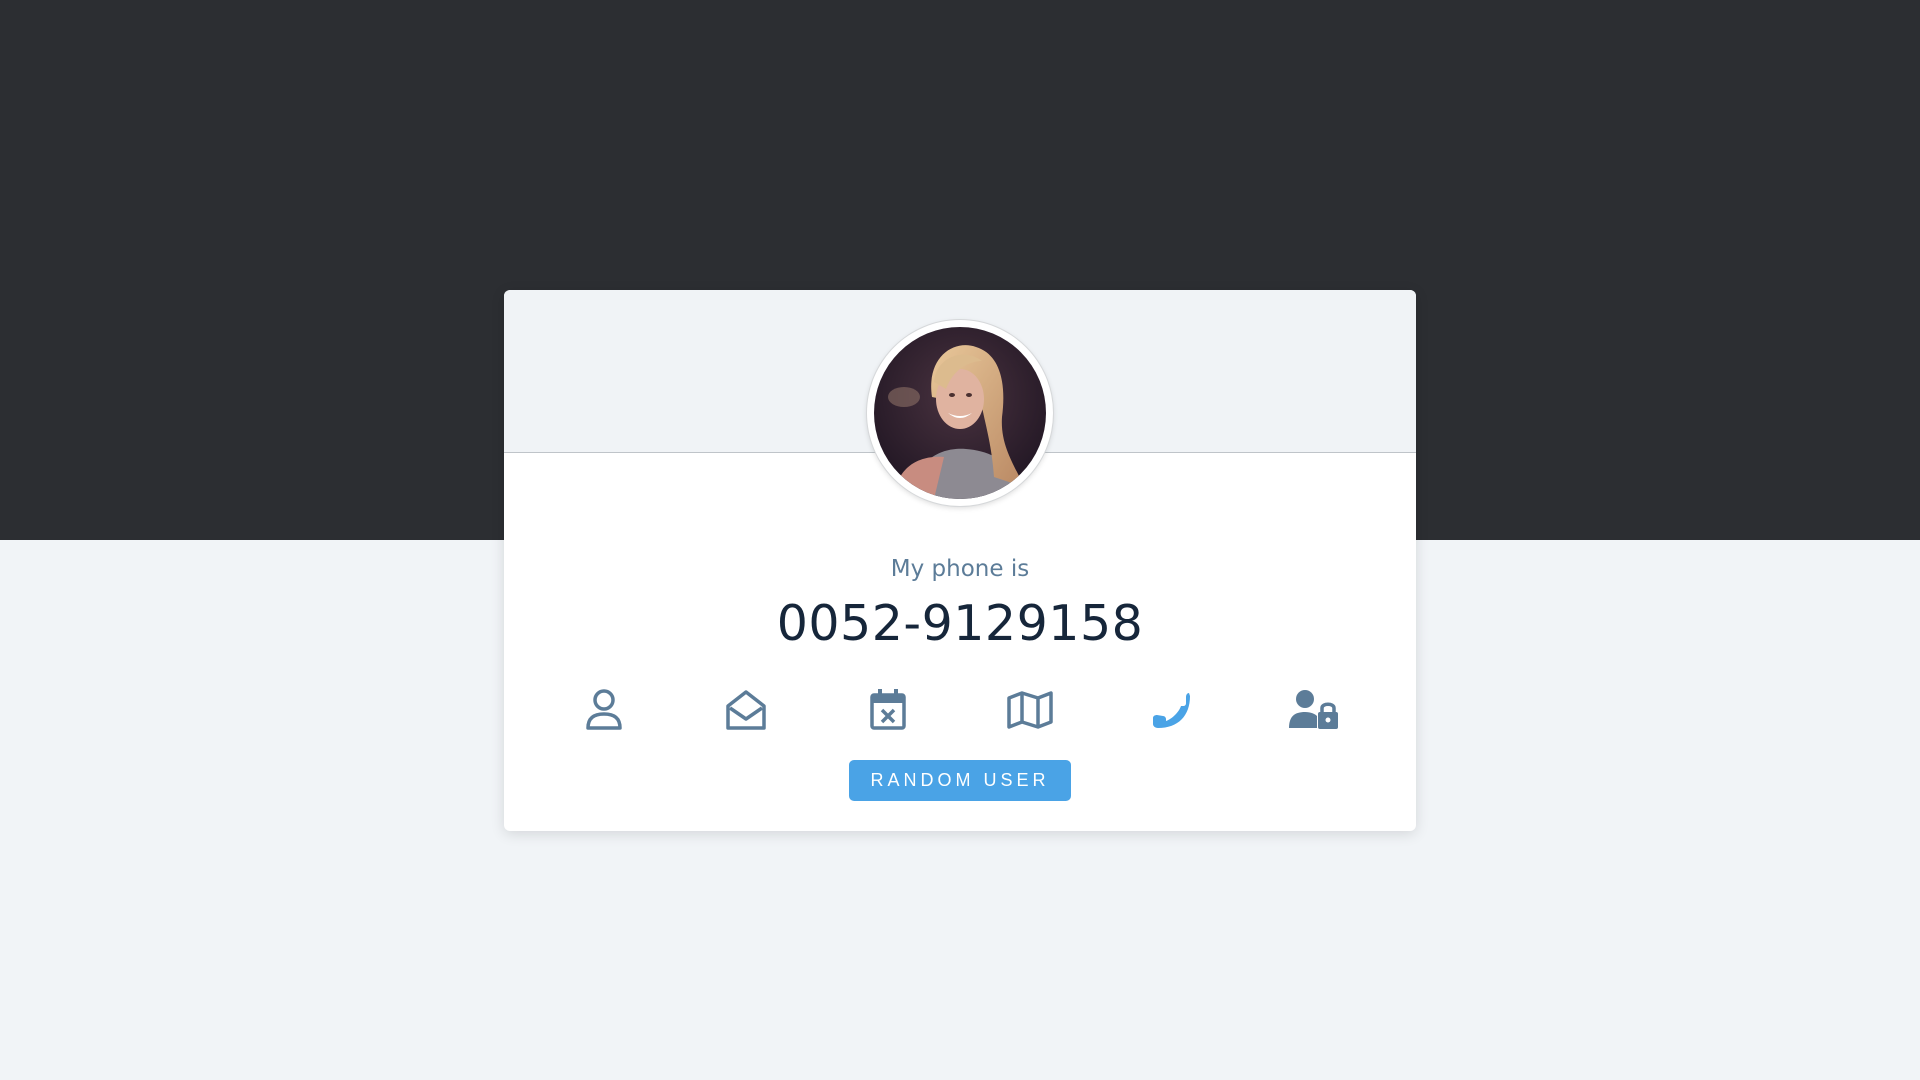 The width and height of the screenshot is (1920, 1080). What do you see at coordinates (960, 623) in the screenshot?
I see `info-value: 0052-9129158` at bounding box center [960, 623].